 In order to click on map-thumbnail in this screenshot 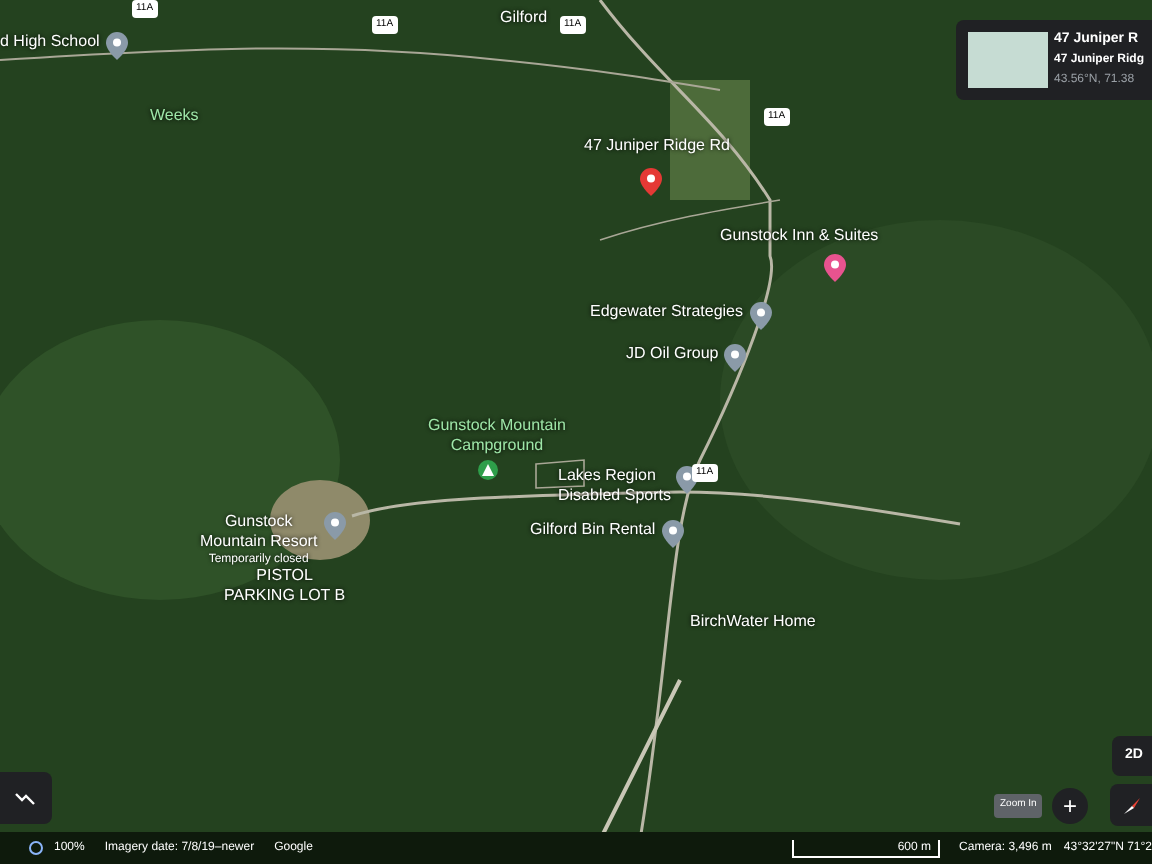, I will do `click(1008, 60)`.